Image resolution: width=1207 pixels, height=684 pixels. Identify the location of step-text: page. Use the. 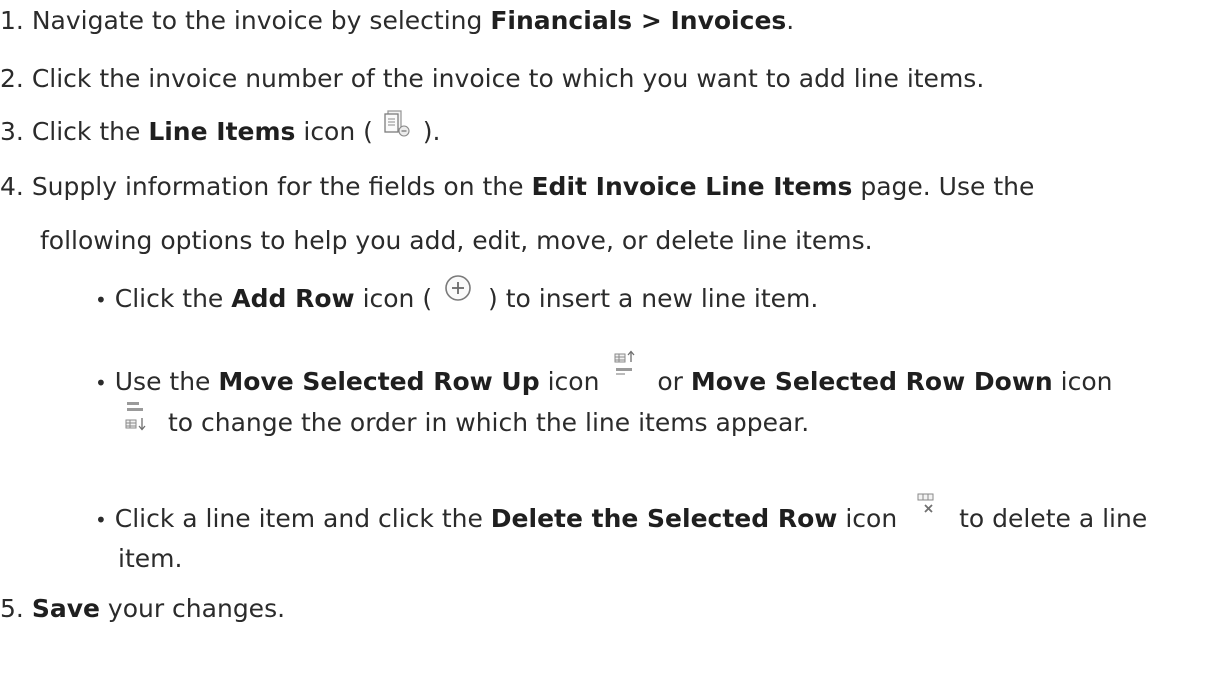
(943, 186).